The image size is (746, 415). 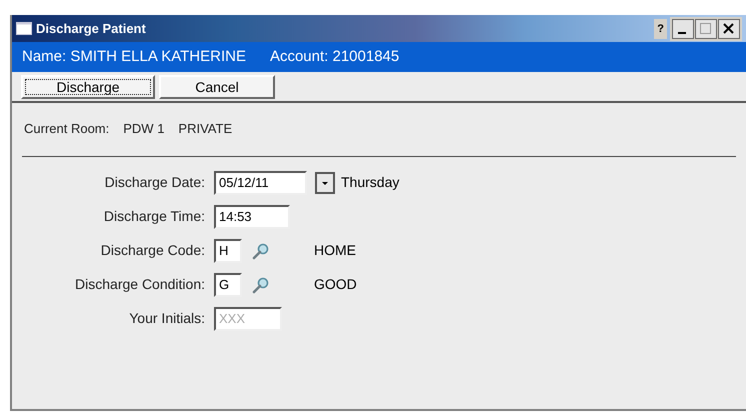 I want to click on dropdown-button, so click(x=325, y=183).